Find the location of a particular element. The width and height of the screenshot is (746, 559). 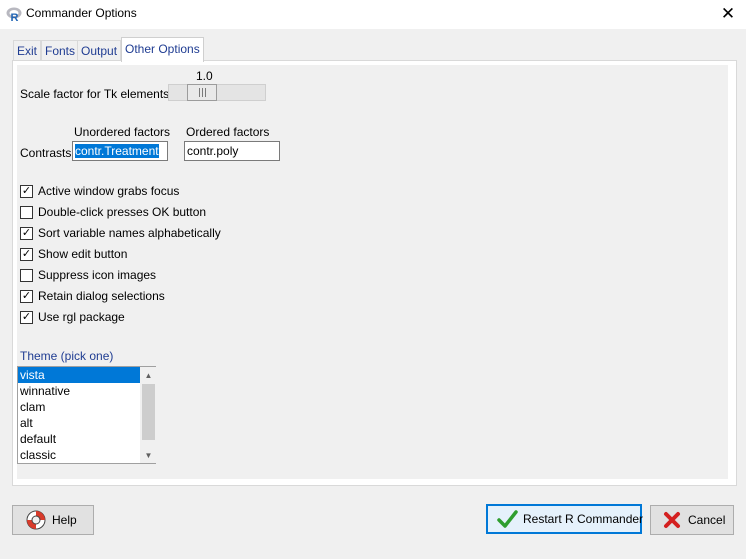

option-label: Use rgl package is located at coordinates (81, 317).